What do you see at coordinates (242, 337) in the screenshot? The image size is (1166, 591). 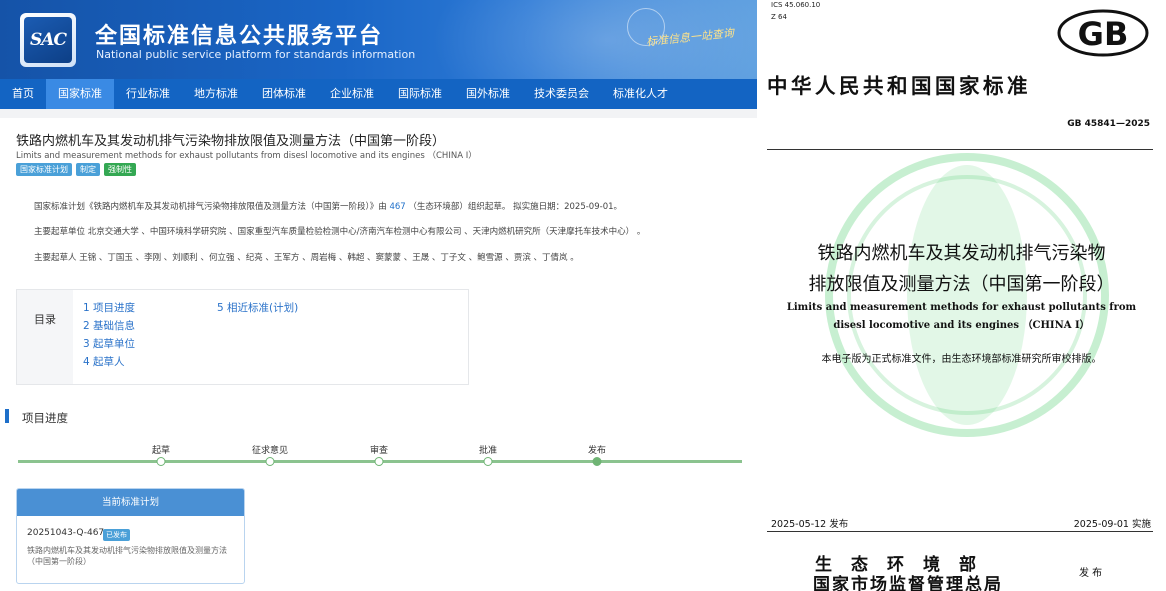 I see `table-of-contents: 目录 1 项目进度 2 基础信息 3 起草单位 4 起草人 5 相近标准(计划)` at bounding box center [242, 337].